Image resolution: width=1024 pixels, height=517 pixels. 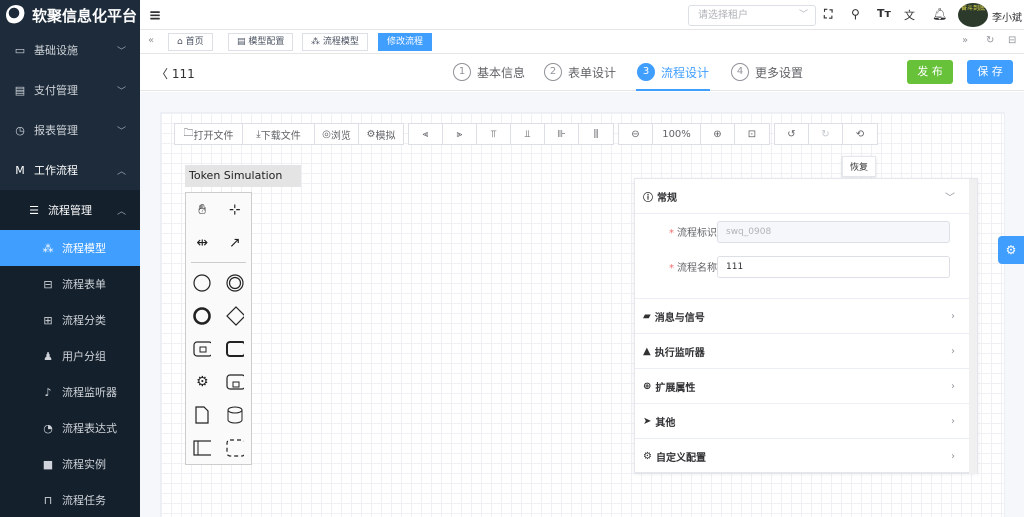 I want to click on payment-icon: ▤, so click(x=20, y=90).